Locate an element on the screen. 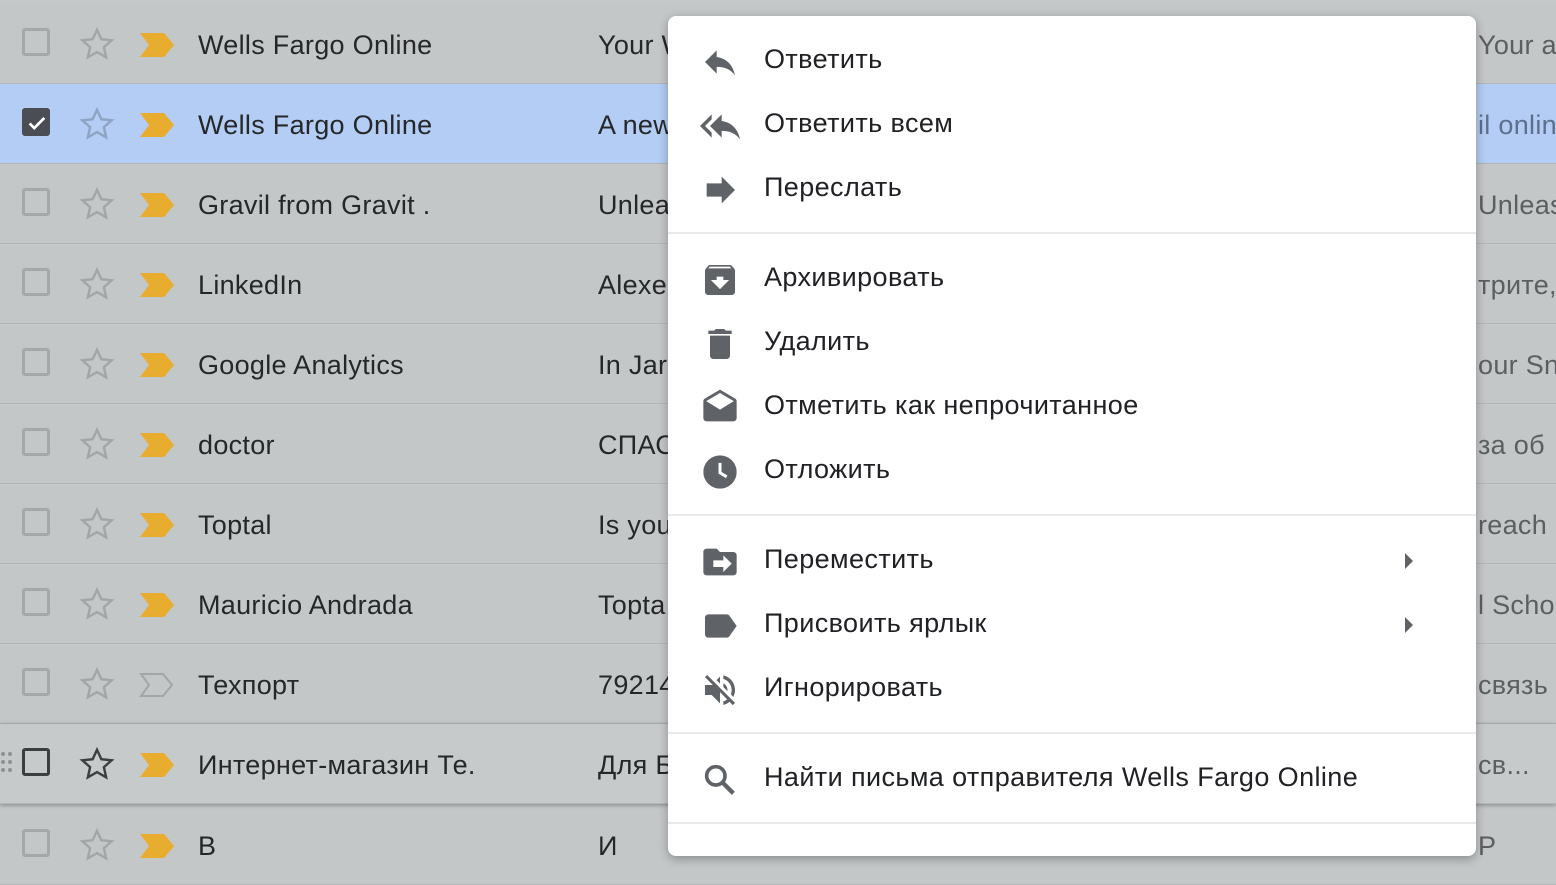  email-snippet: за об is located at coordinates (1511, 445).